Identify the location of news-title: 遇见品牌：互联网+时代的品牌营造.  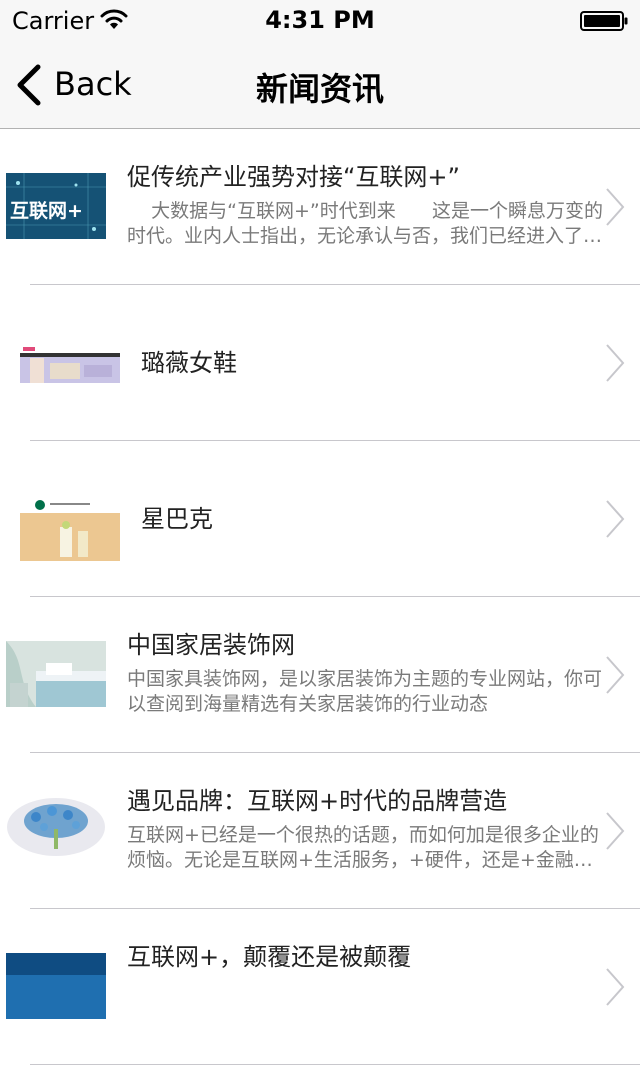
(317, 801).